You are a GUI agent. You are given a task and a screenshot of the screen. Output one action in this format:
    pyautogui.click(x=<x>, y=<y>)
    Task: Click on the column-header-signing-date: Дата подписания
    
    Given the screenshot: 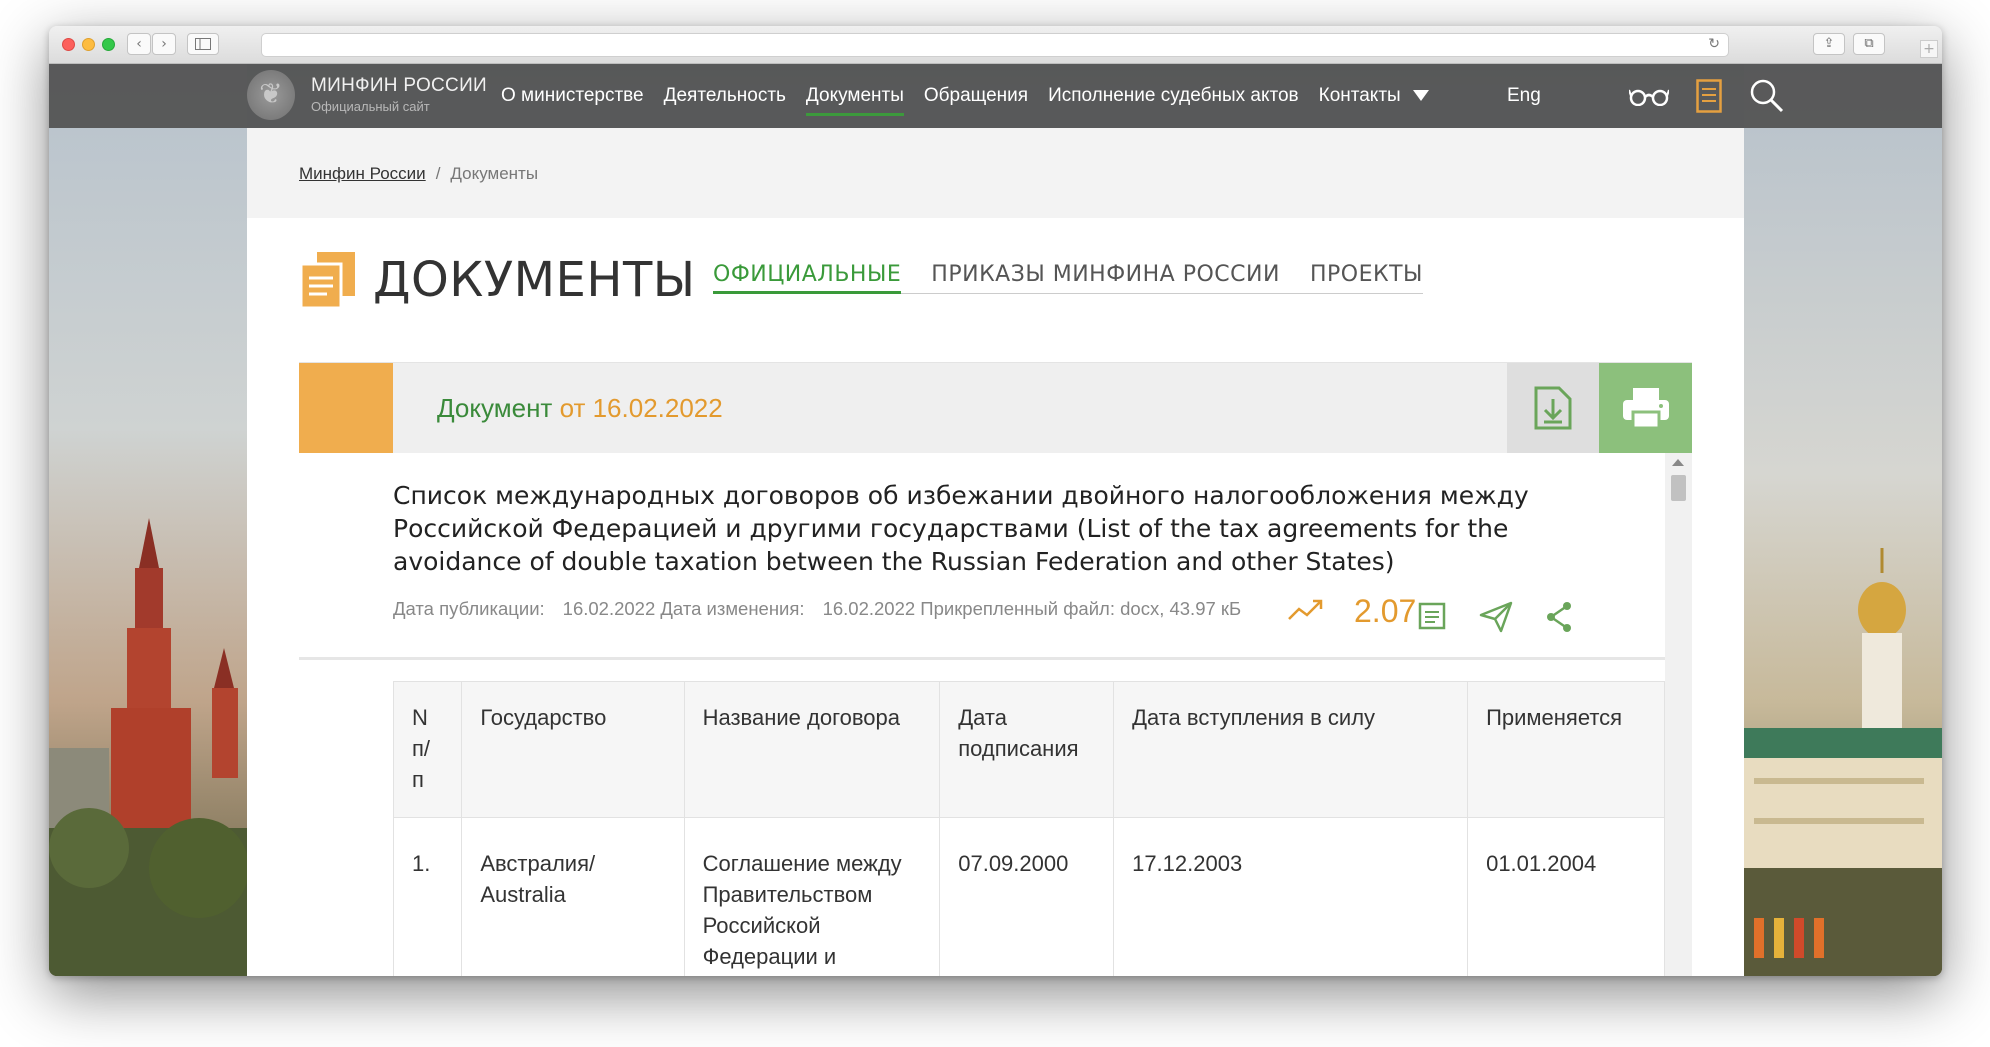 What is the action you would take?
    pyautogui.click(x=1027, y=749)
    